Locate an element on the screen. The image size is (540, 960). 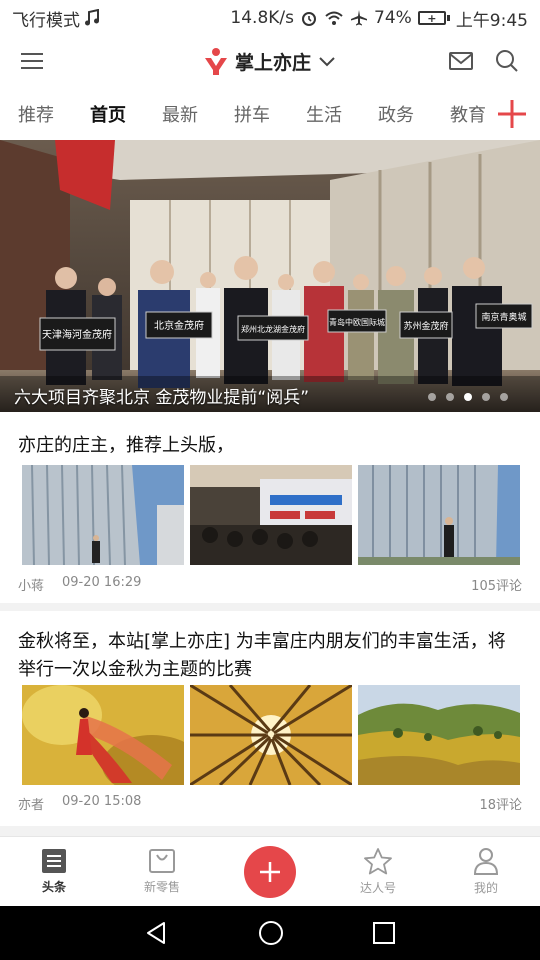
publish-button is located at coordinates (270, 871).